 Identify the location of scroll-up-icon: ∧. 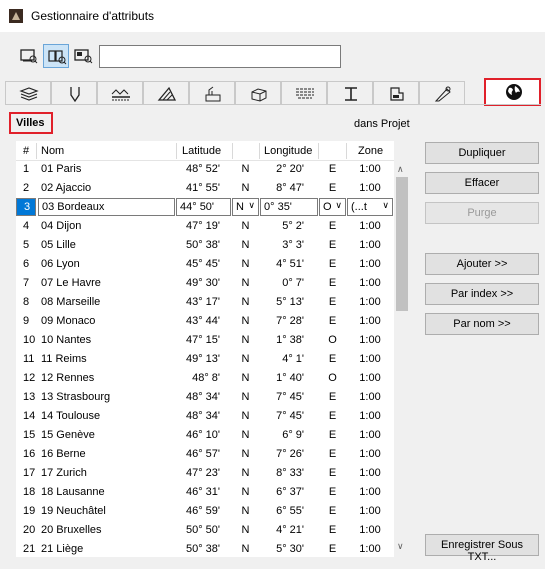
(400, 169).